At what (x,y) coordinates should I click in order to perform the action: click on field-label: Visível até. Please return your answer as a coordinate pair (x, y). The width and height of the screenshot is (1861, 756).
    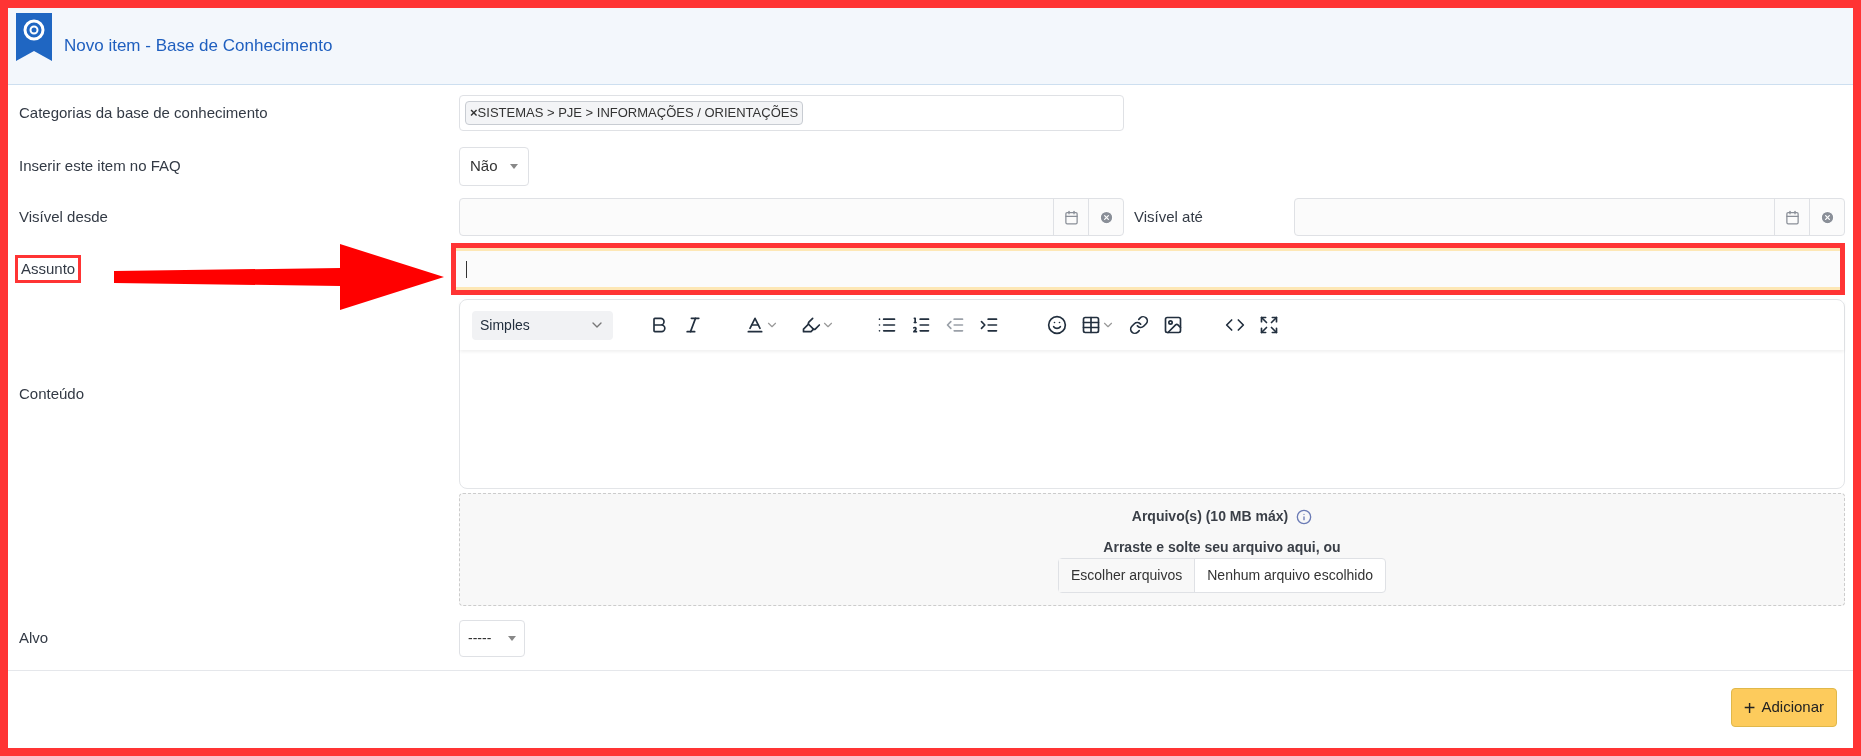
    Looking at the image, I should click on (1168, 216).